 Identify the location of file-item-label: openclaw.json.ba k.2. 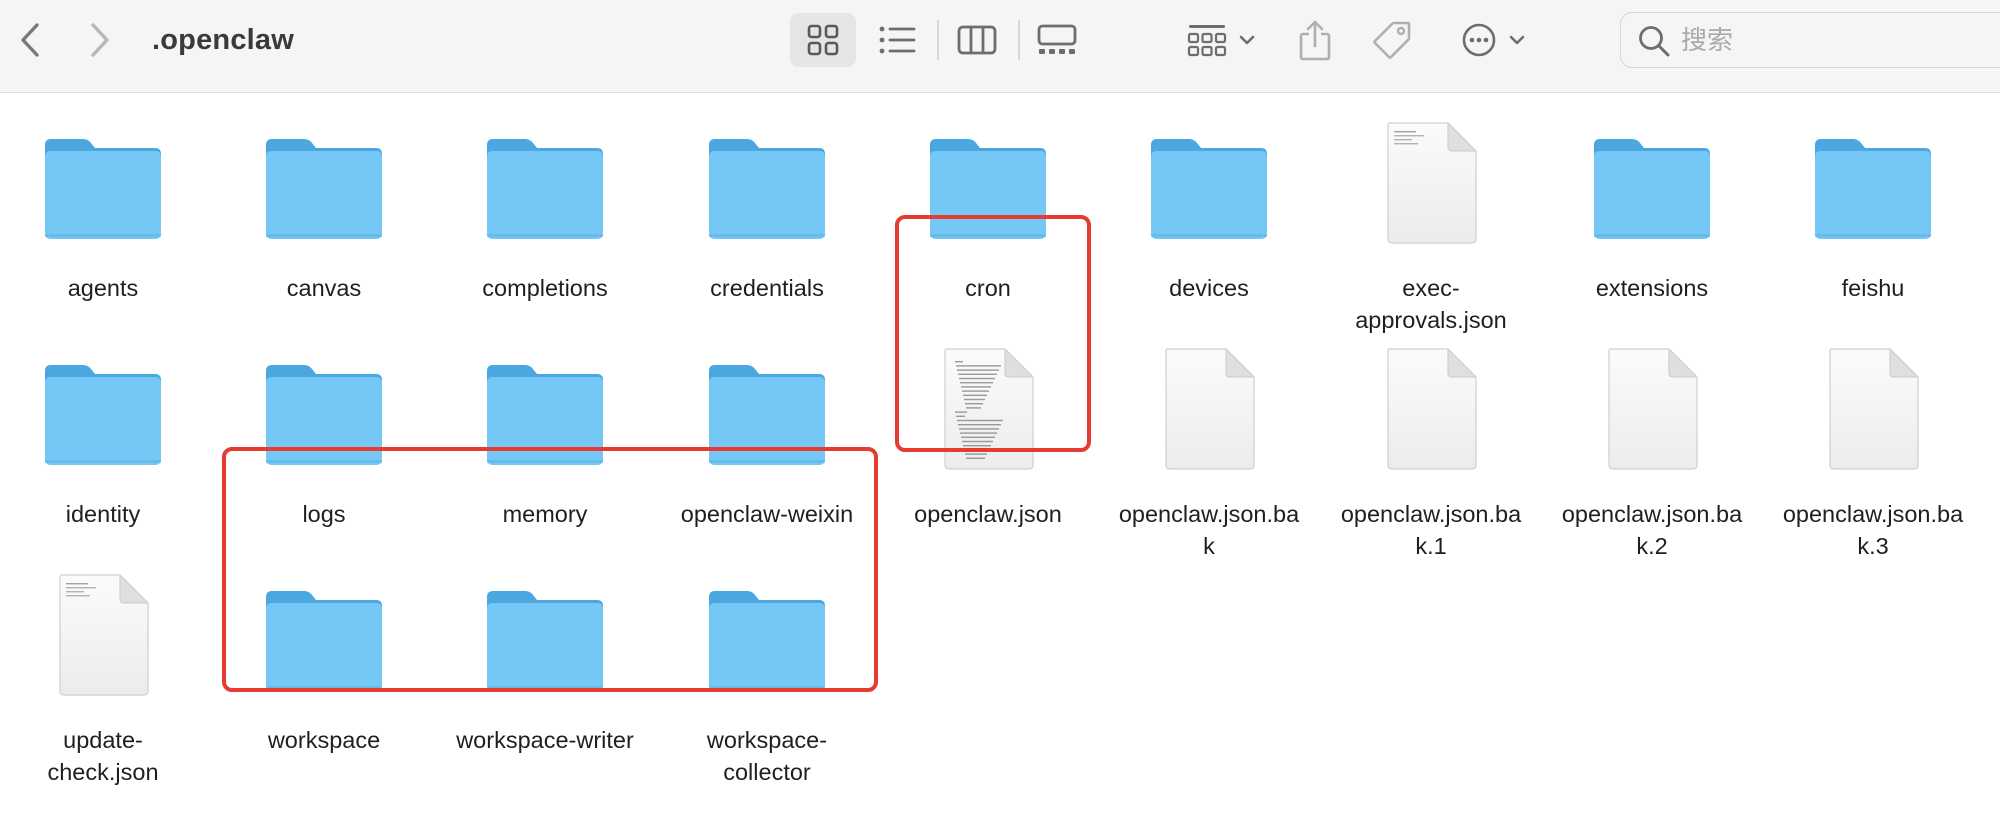
(1652, 530).